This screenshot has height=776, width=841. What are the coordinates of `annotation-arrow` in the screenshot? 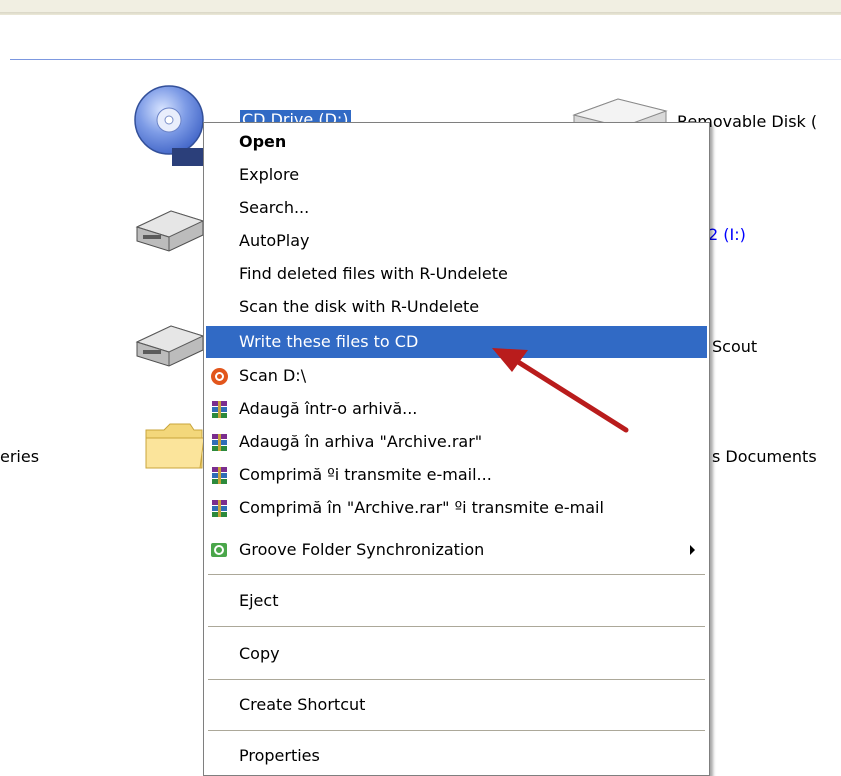 It's located at (560, 390).